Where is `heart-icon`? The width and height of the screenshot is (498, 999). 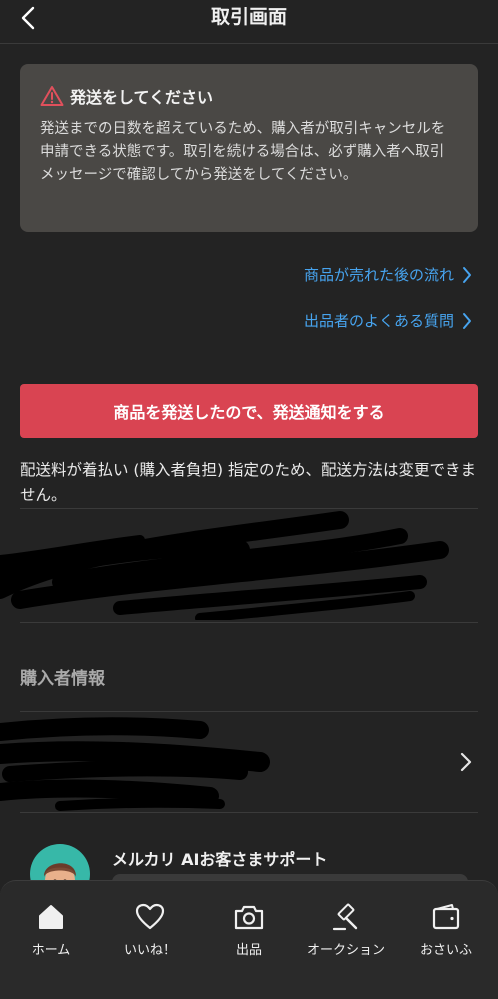
heart-icon is located at coordinates (150, 917).